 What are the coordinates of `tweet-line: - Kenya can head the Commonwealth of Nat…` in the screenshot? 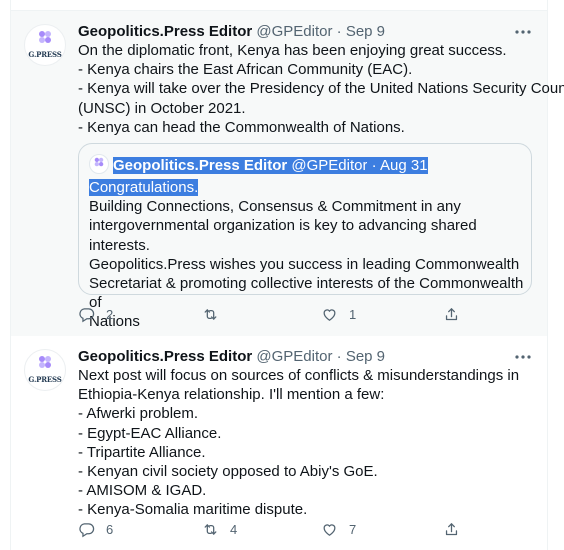 It's located at (241, 127).